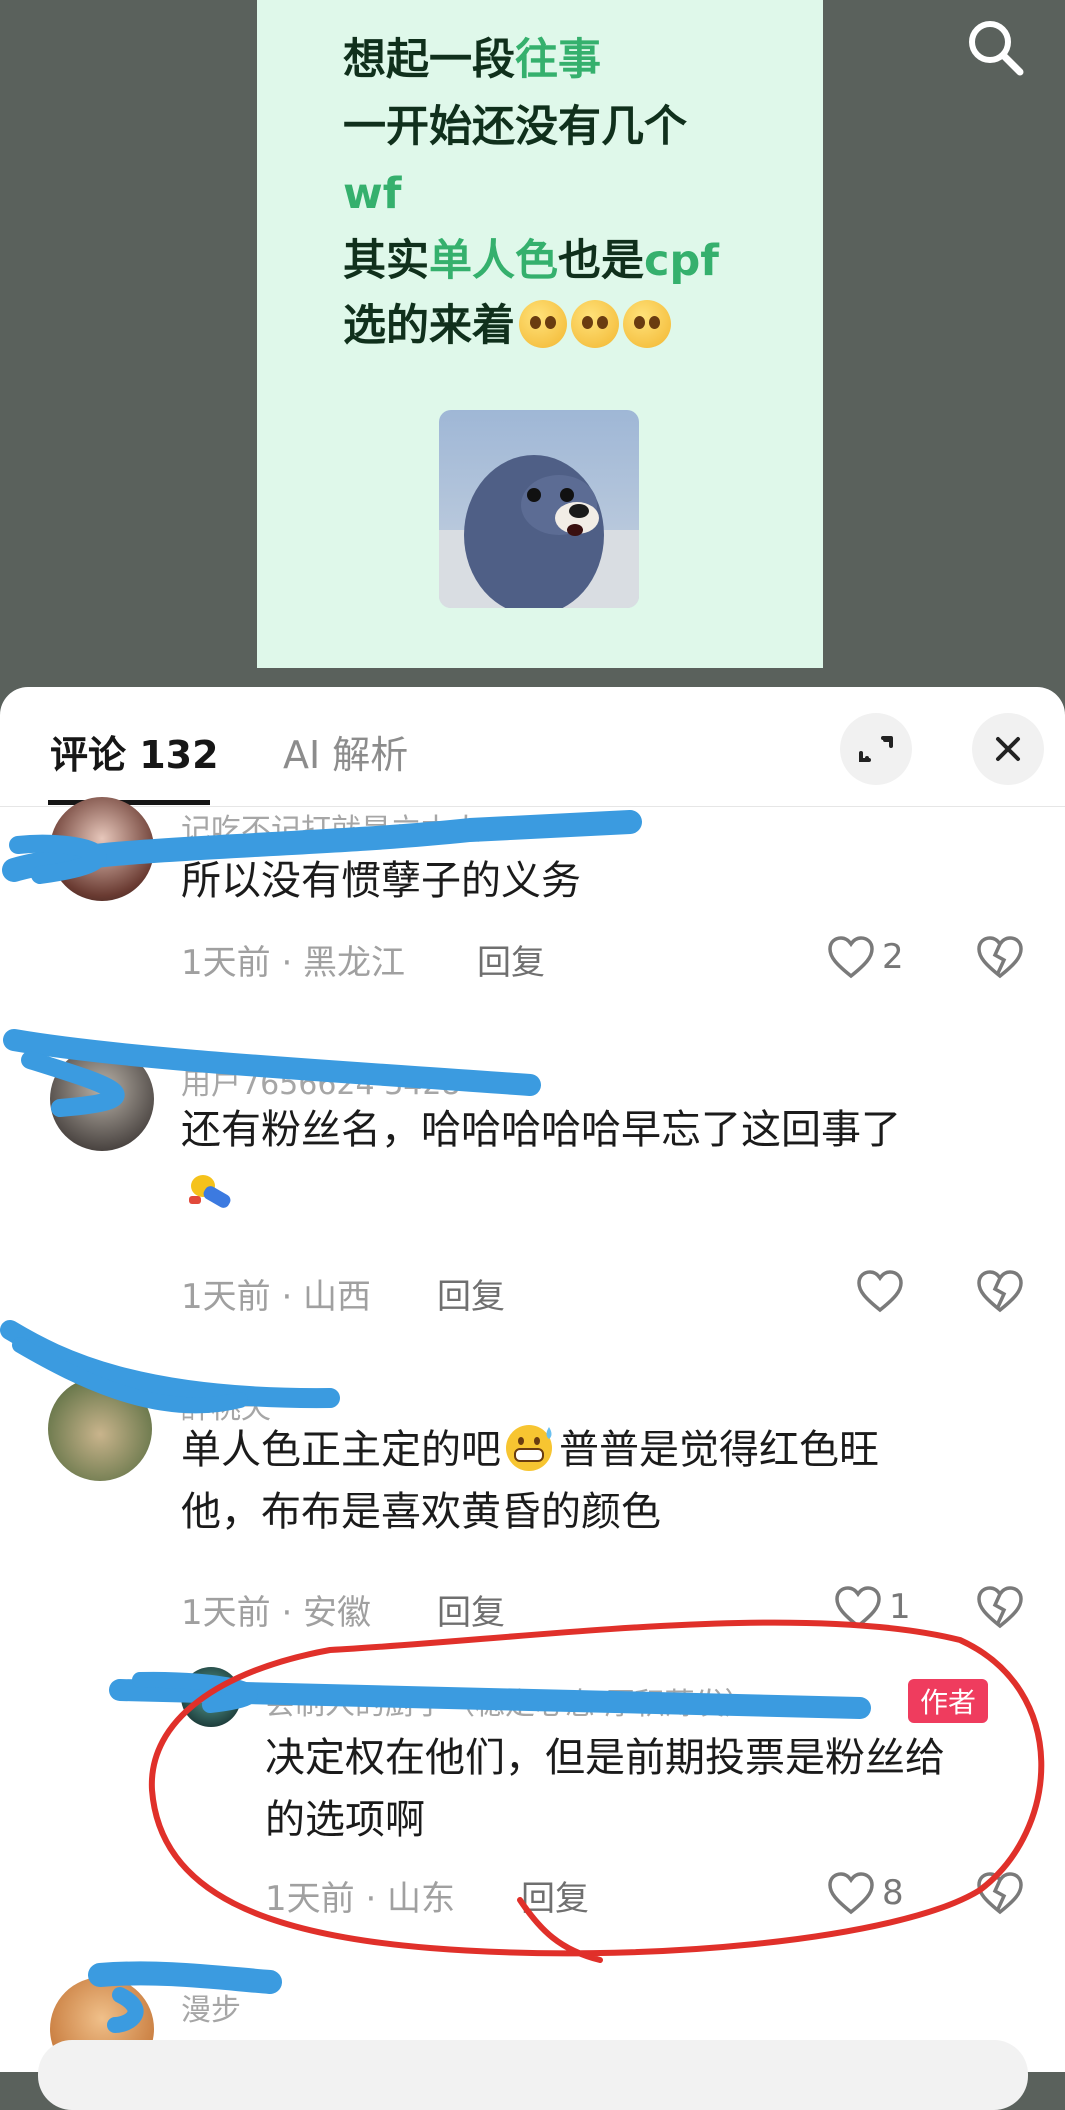  I want to click on comment-username: 会制人的厨子（稳定心态 厚积薄发）, so click(510, 1701).